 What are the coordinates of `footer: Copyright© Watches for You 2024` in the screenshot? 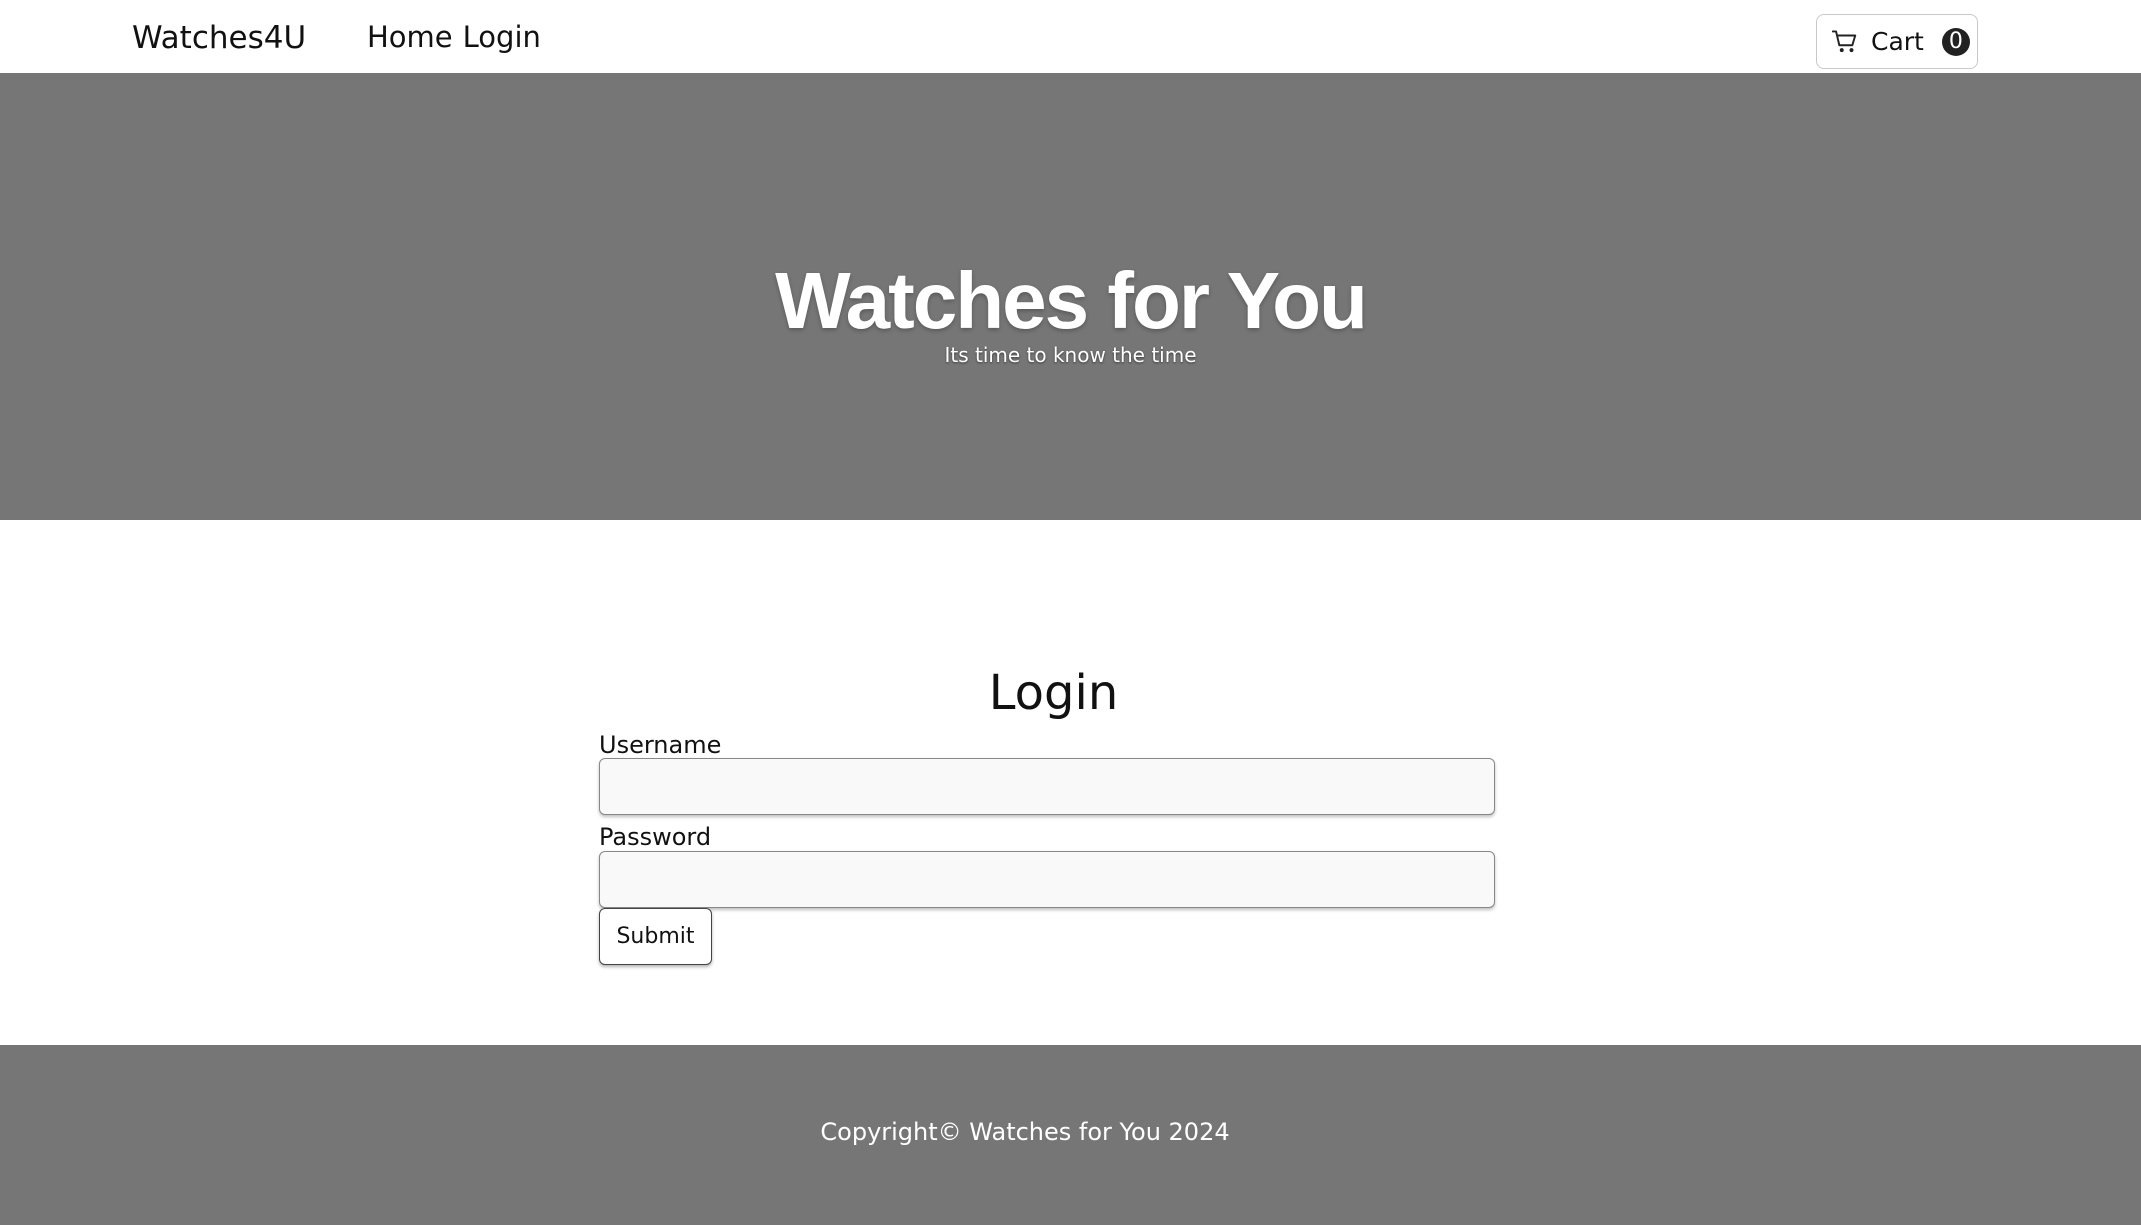 It's located at (1070, 1135).